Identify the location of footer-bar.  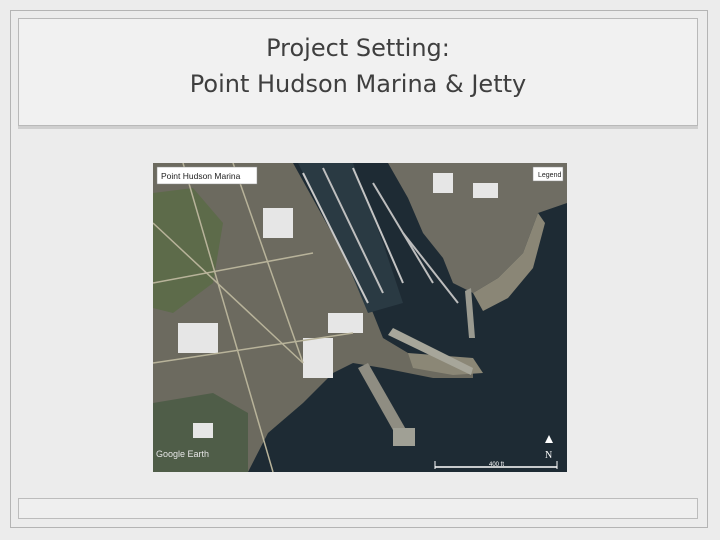
(358, 508).